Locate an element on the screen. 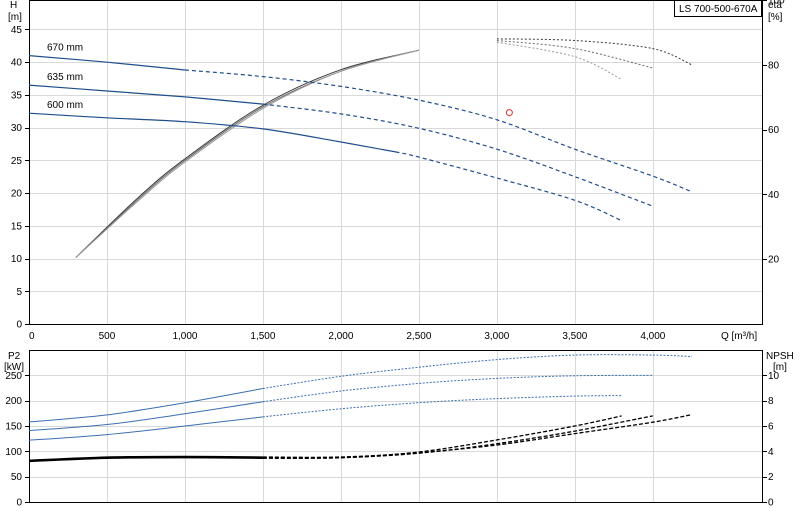 Image resolution: width=800 pixels, height=520 pixels. h-axis-label: H is located at coordinates (13, 5).